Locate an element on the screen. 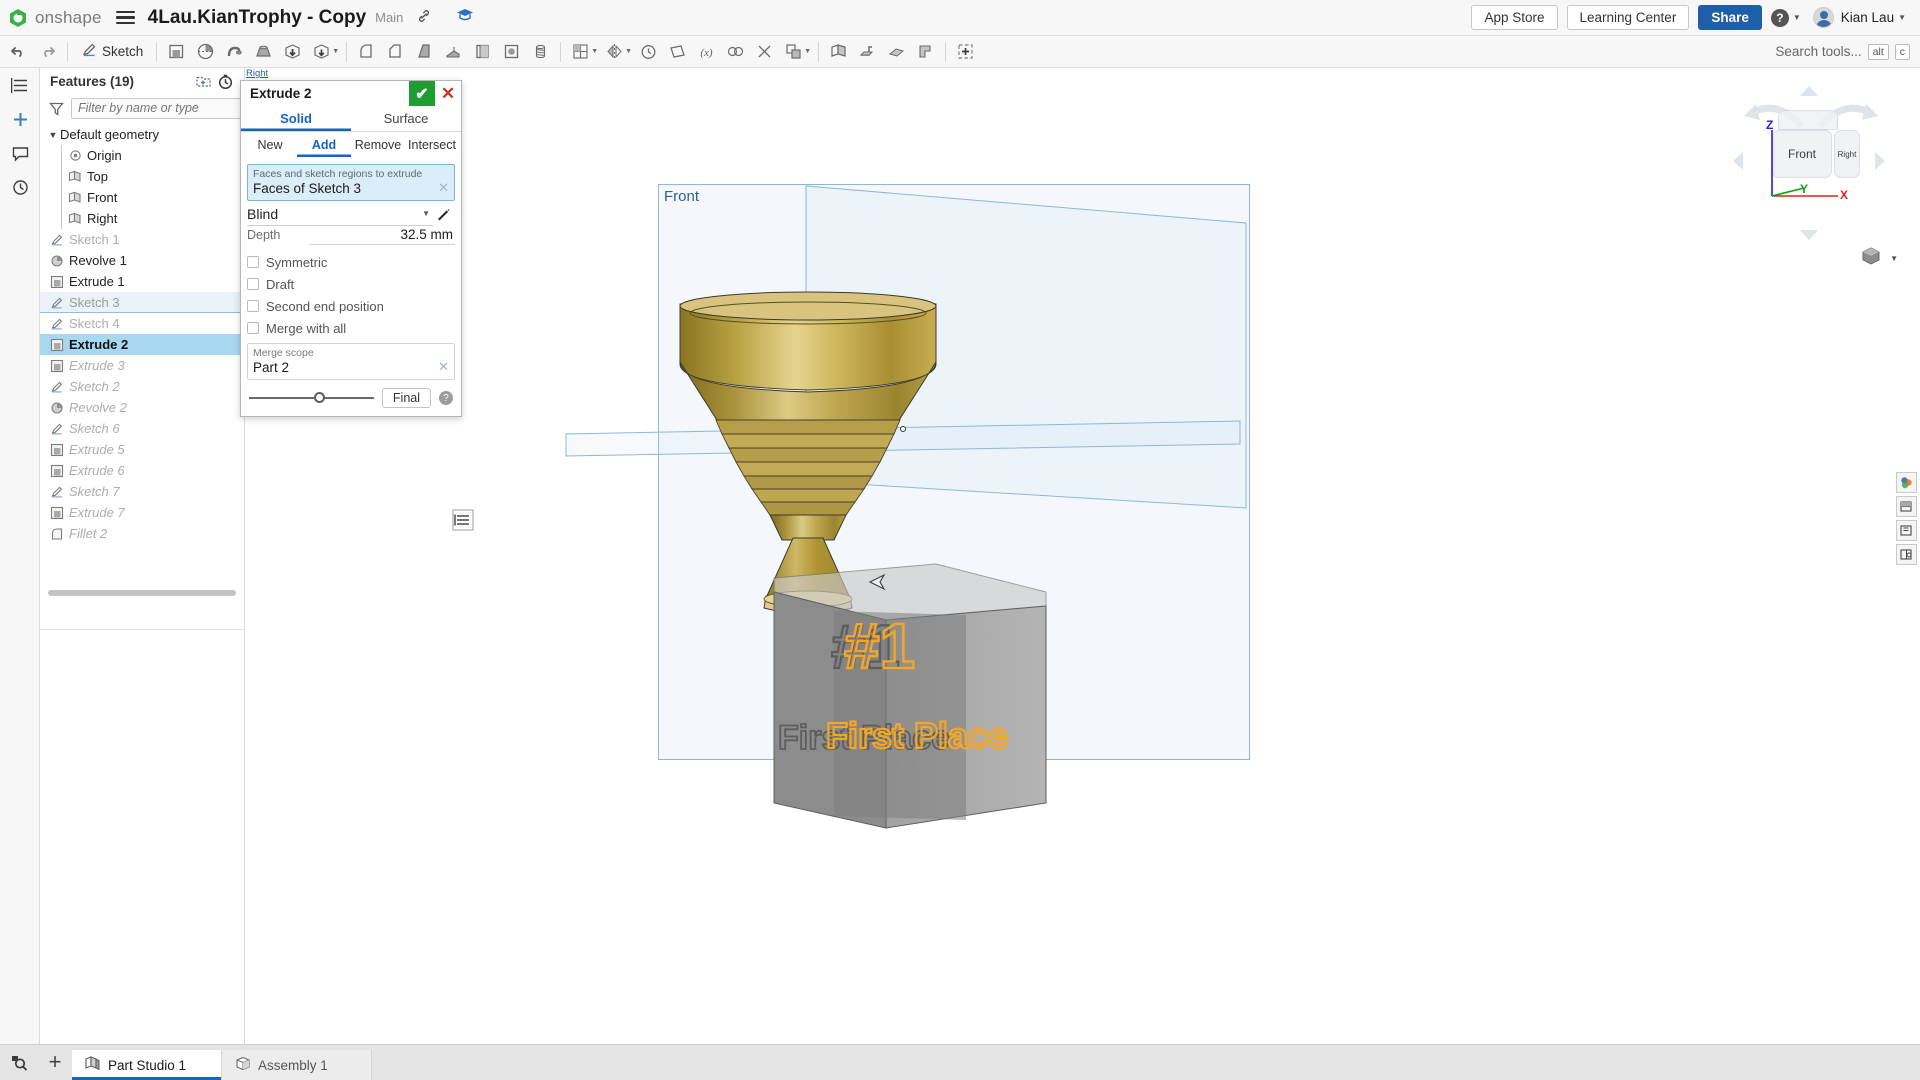  tree-row-sketch-6: Sketch 6 is located at coordinates (142, 428).